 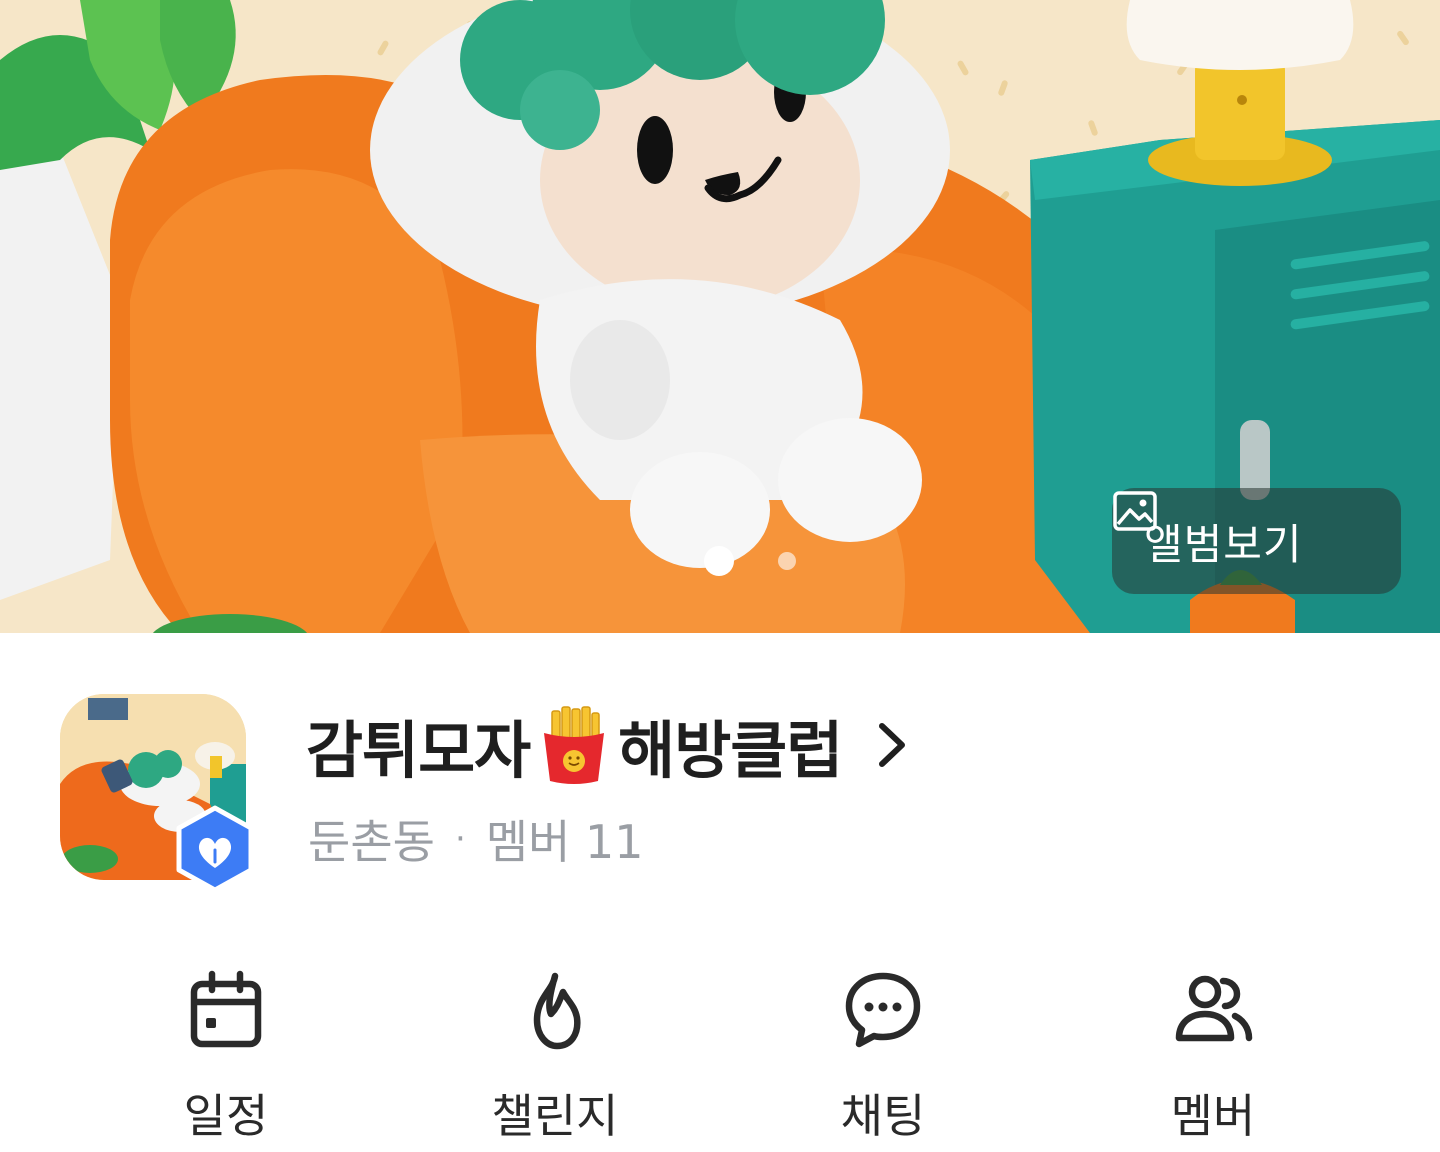 I want to click on challenge-button: 챌린지, so click(x=555, y=1058).